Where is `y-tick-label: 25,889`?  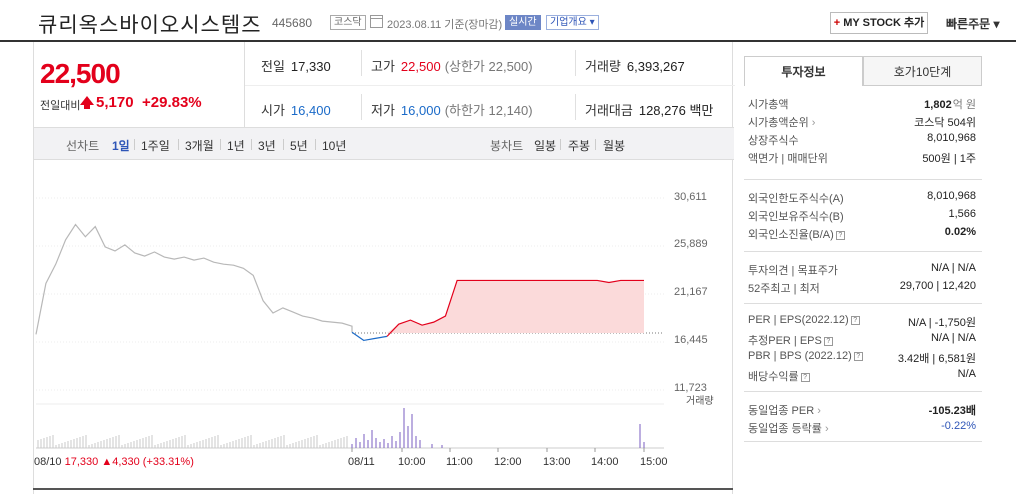 y-tick-label: 25,889 is located at coordinates (691, 244).